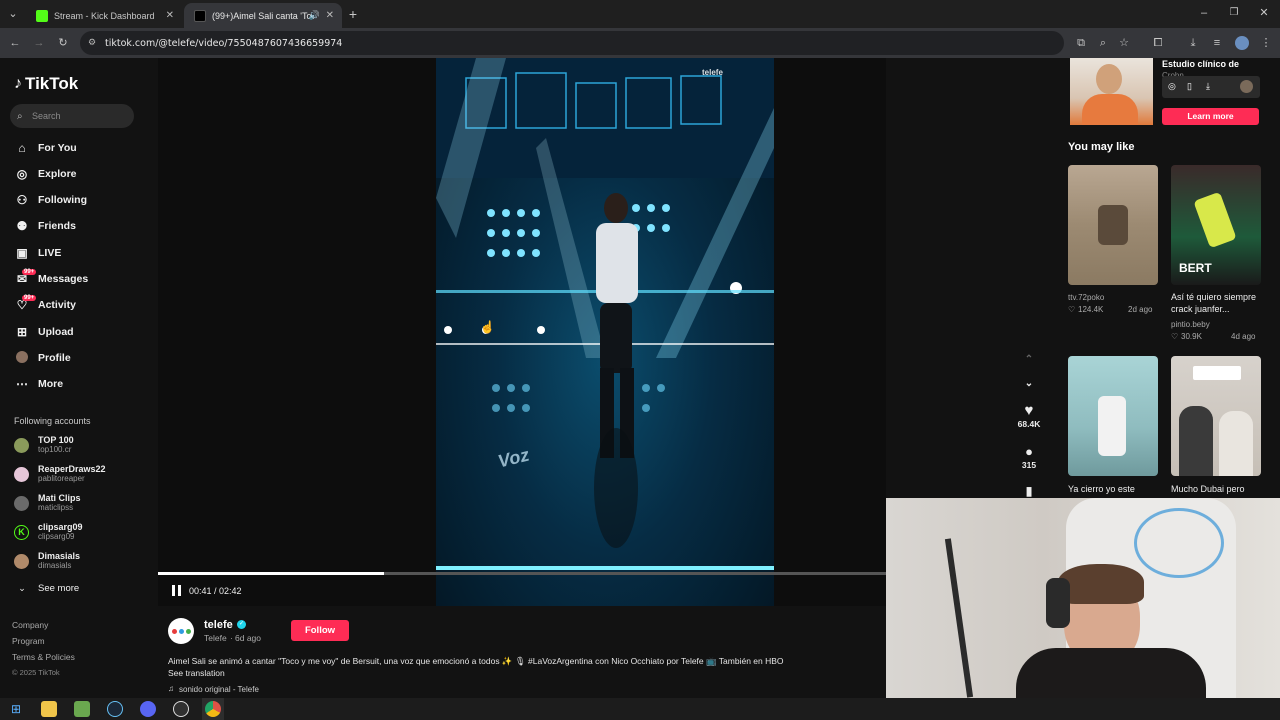 Image resolution: width=1280 pixels, height=720 pixels. What do you see at coordinates (55, 449) in the screenshot?
I see `account-handle: top100.cr` at bounding box center [55, 449].